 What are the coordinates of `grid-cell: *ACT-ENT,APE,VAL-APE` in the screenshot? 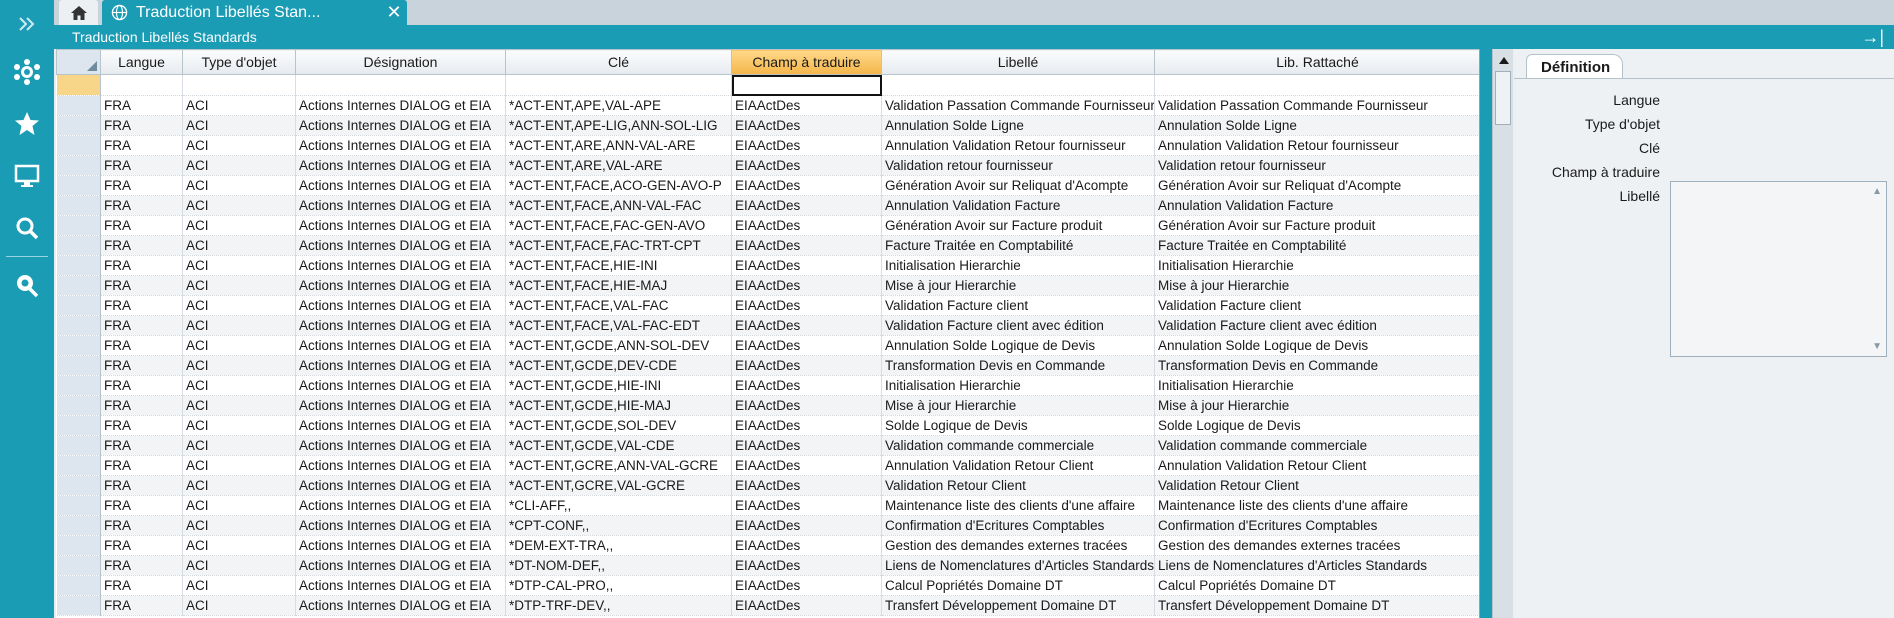 It's located at (618, 105).